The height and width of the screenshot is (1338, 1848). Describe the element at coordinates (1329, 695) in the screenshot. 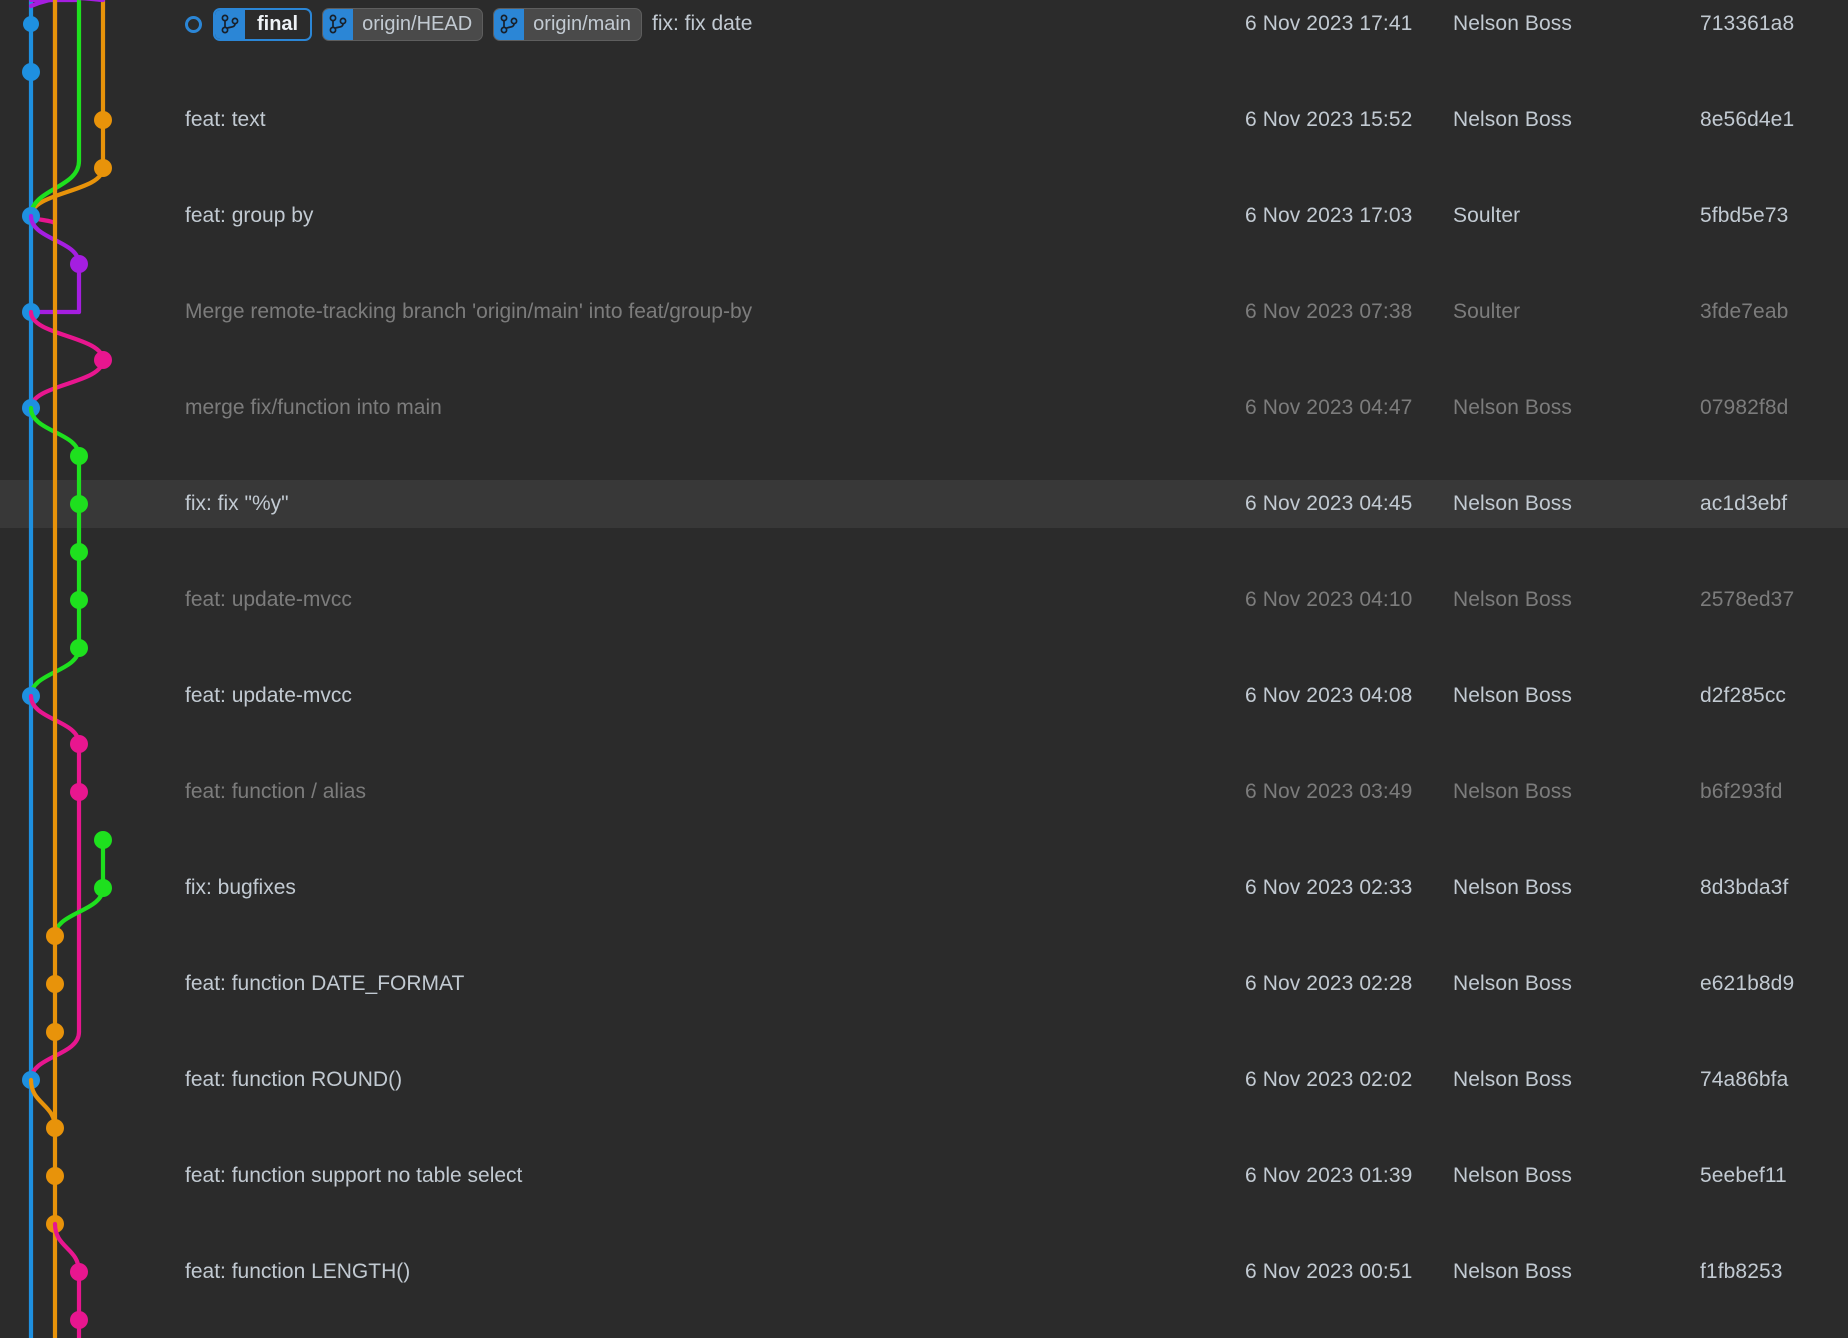

I see `commit-date: 6 Nov 2023 04:08` at that location.